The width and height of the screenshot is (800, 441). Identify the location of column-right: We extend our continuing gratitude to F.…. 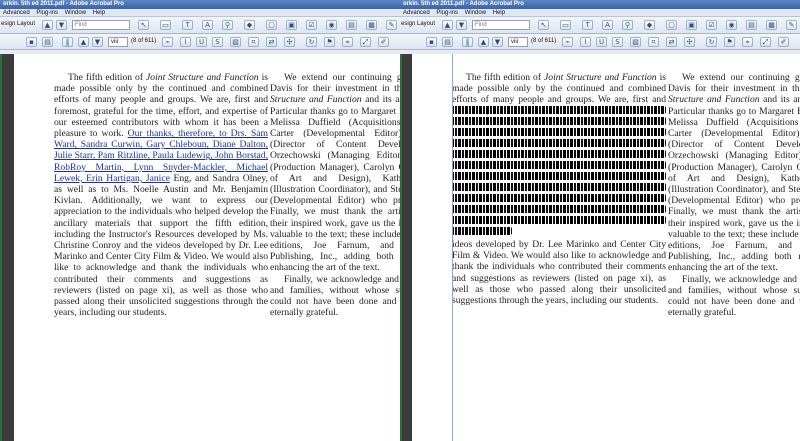
(734, 195).